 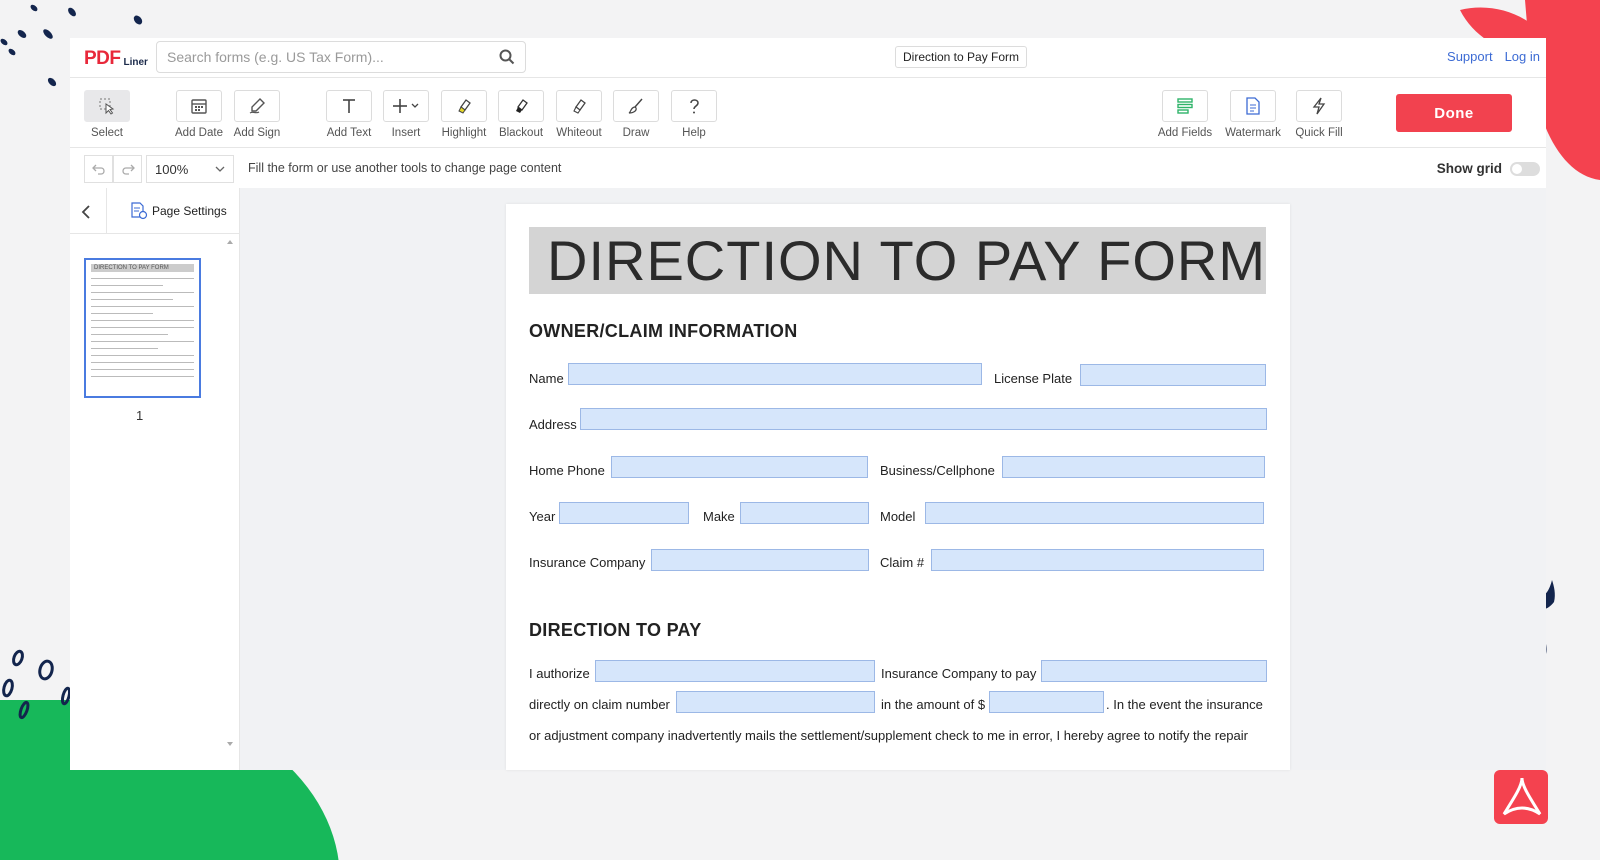 What do you see at coordinates (902, 562) in the screenshot?
I see `label-claim-number: Claim #` at bounding box center [902, 562].